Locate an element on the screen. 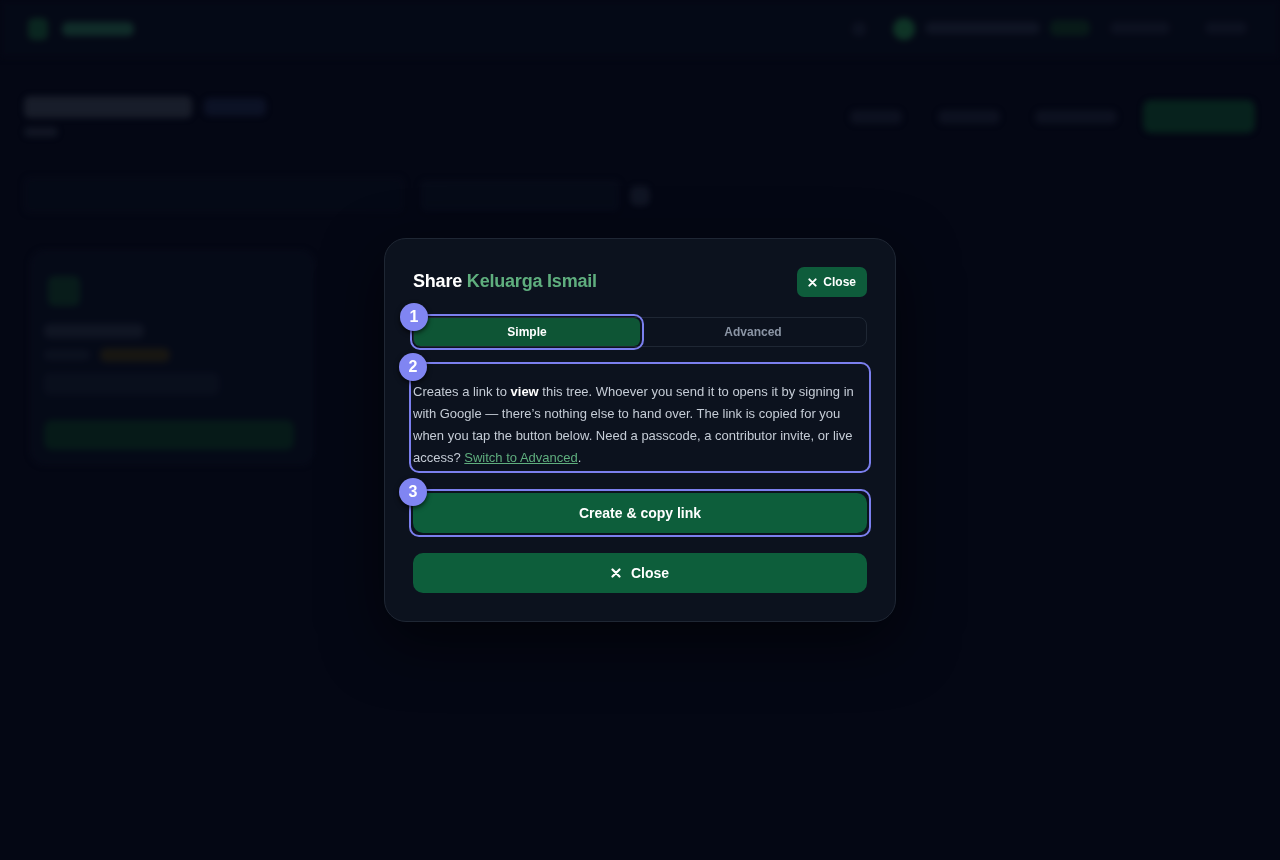  dialog-title: Share Keluarga Ismail is located at coordinates (505, 282).